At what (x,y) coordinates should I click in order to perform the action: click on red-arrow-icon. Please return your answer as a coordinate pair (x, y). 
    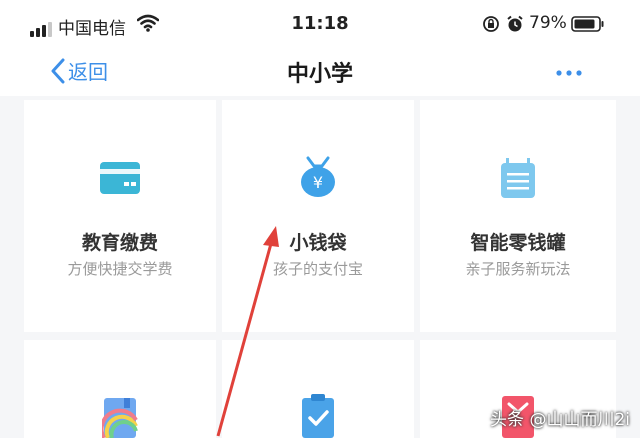
    Looking at the image, I should click on (247, 331).